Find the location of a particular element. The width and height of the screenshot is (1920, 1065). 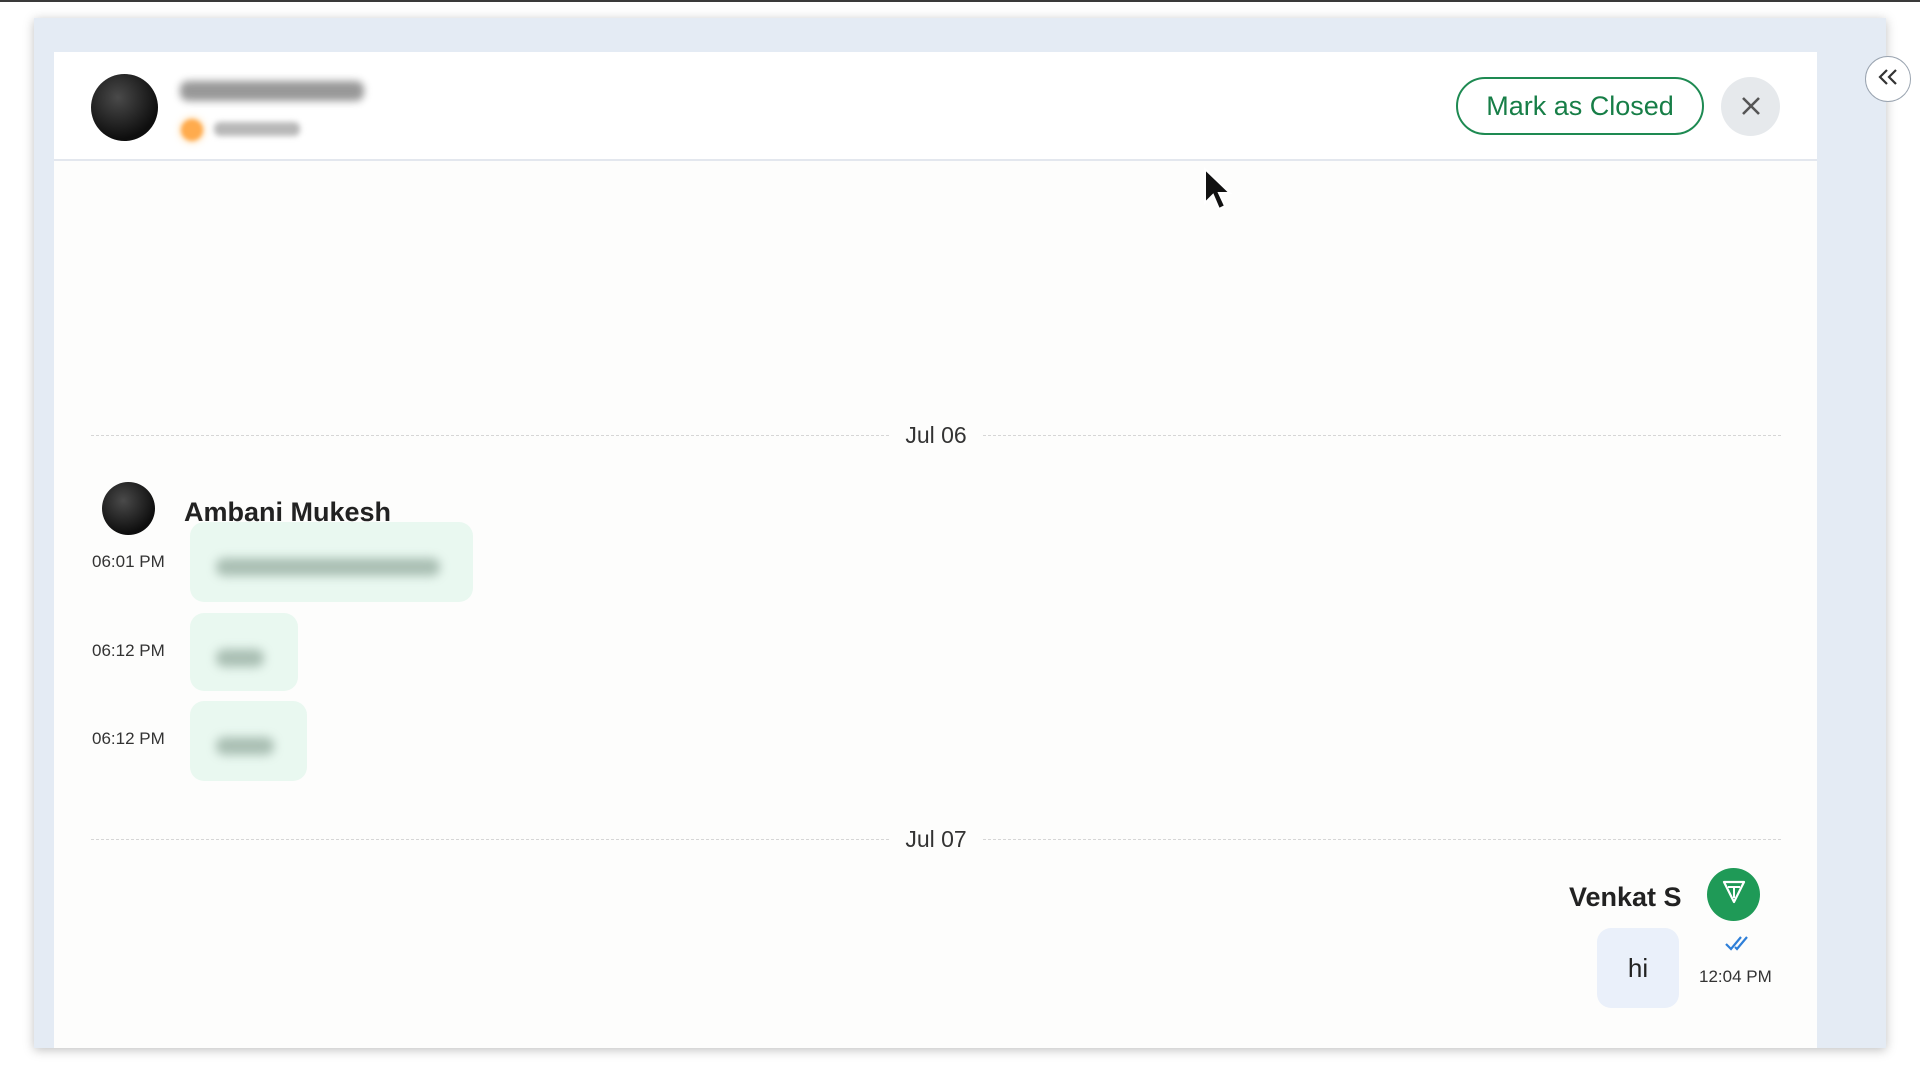

mark-as-closed-button: Mark as Closed is located at coordinates (1580, 106).